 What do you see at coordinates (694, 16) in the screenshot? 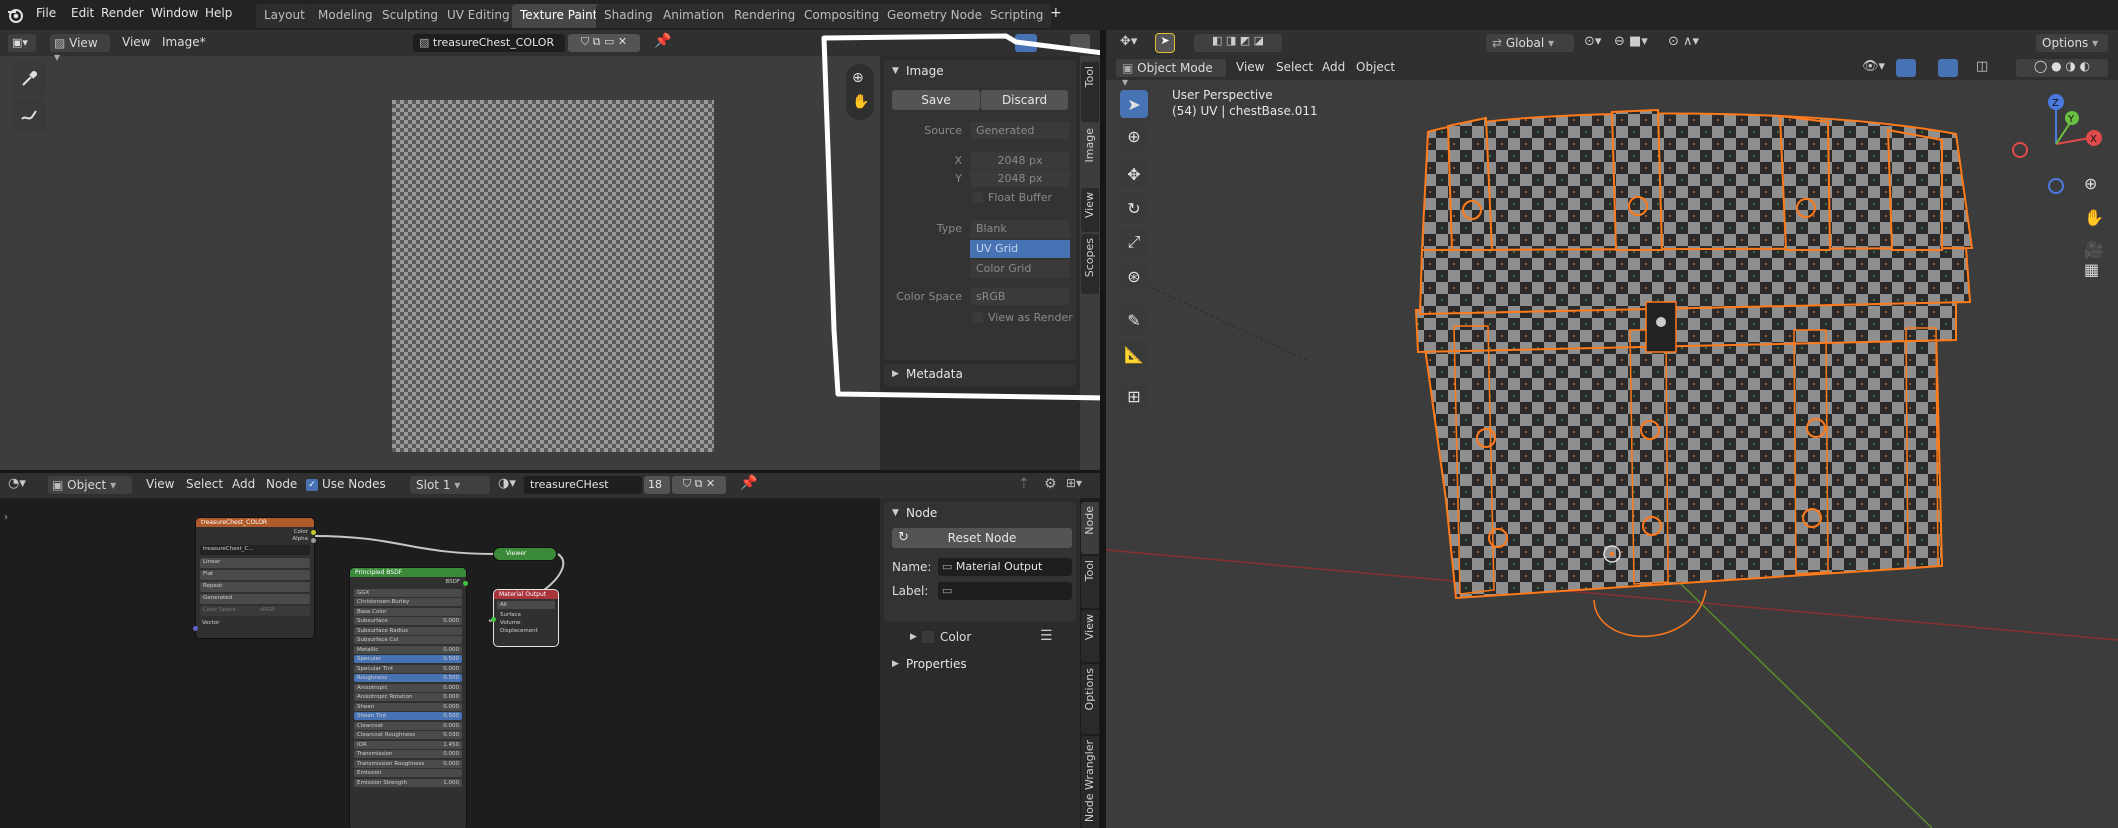
I see `tab-animation: Animation` at bounding box center [694, 16].